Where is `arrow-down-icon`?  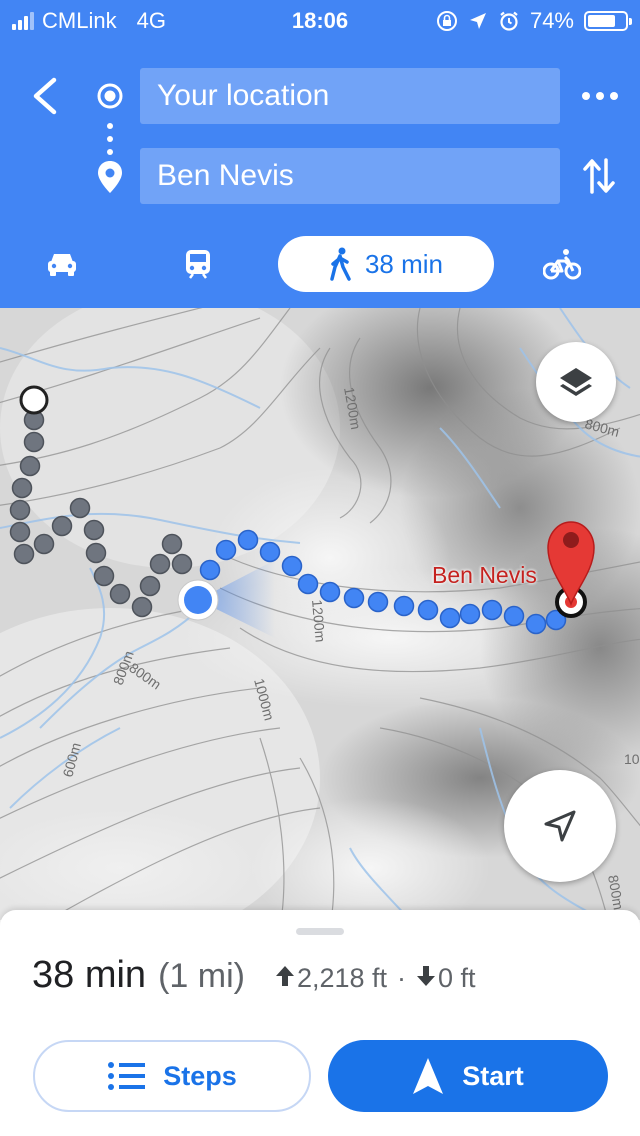 arrow-down-icon is located at coordinates (426, 976).